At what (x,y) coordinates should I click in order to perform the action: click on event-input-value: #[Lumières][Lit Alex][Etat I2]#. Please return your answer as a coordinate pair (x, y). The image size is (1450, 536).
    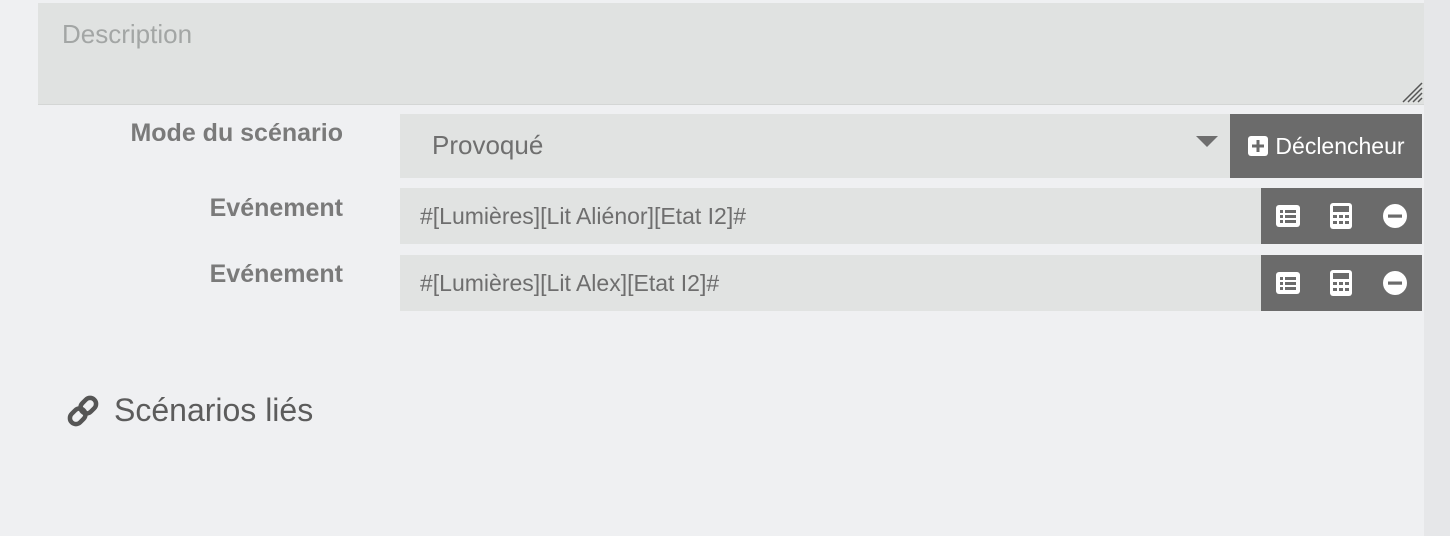
    Looking at the image, I should click on (570, 283).